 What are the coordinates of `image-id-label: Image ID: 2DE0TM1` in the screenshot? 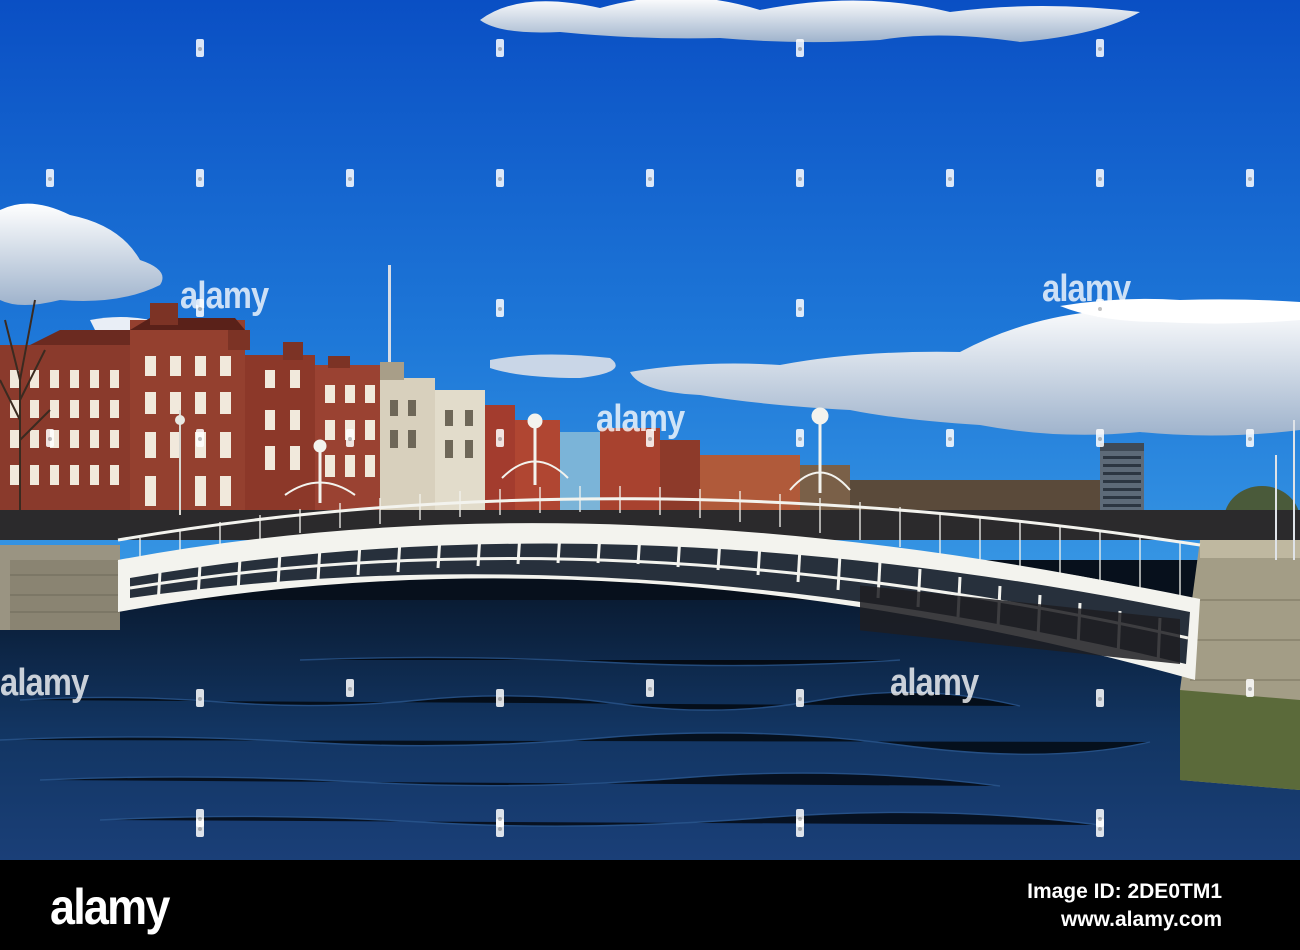 It's located at (1124, 891).